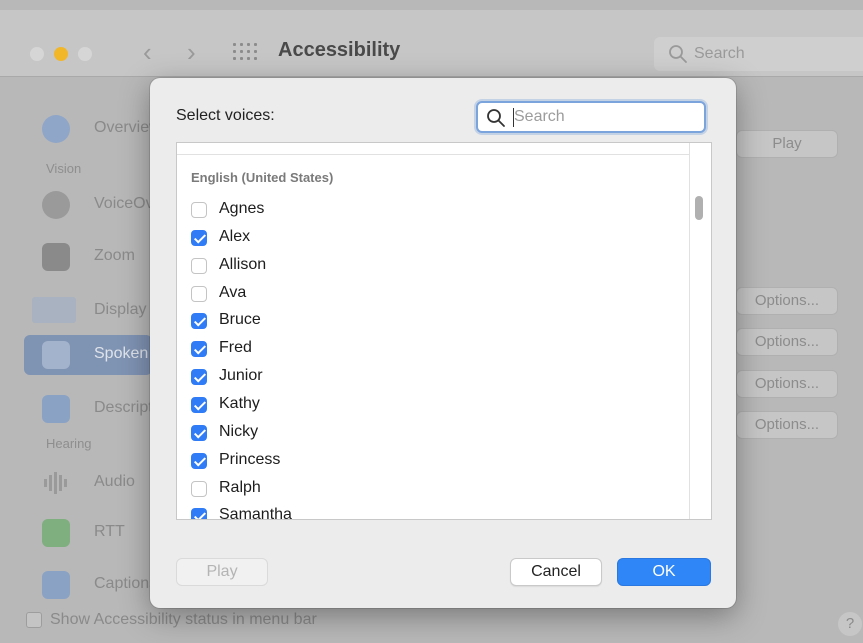  Describe the element at coordinates (56, 409) in the screenshot. I see `descriptions-icon` at that location.